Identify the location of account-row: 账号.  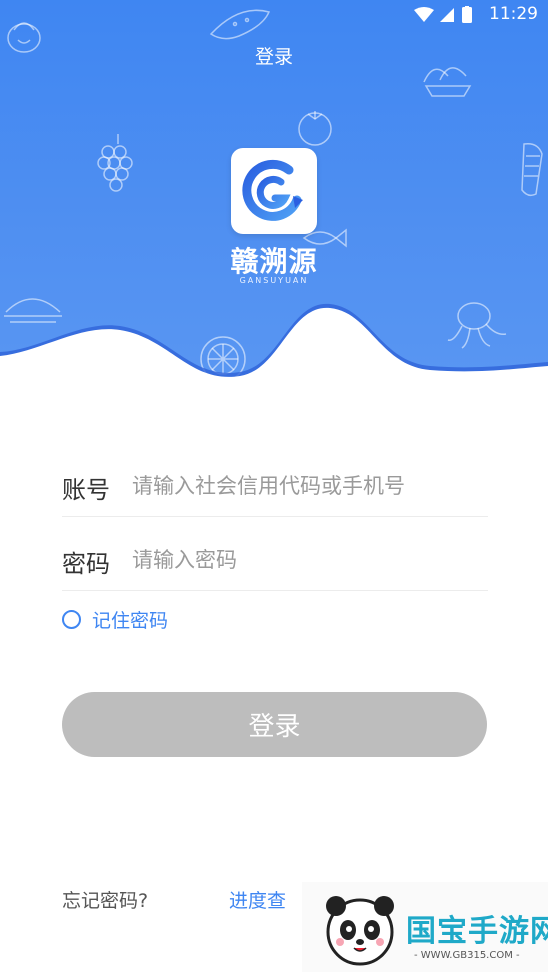
(276, 487).